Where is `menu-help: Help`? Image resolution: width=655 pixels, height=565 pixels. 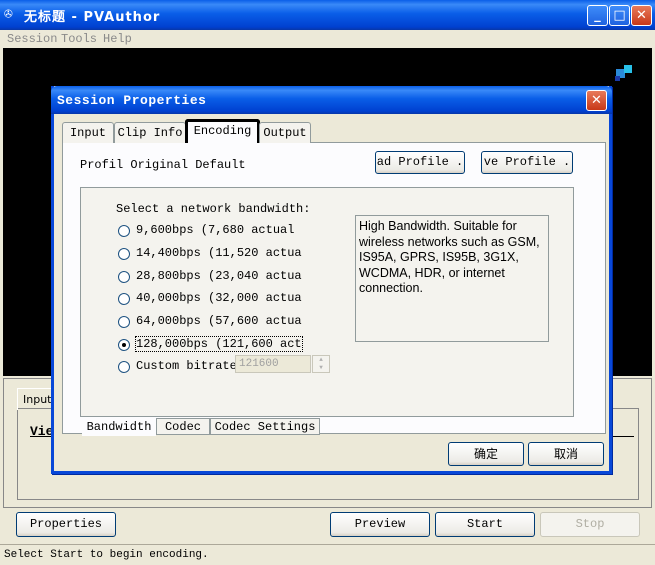 menu-help: Help is located at coordinates (117, 39).